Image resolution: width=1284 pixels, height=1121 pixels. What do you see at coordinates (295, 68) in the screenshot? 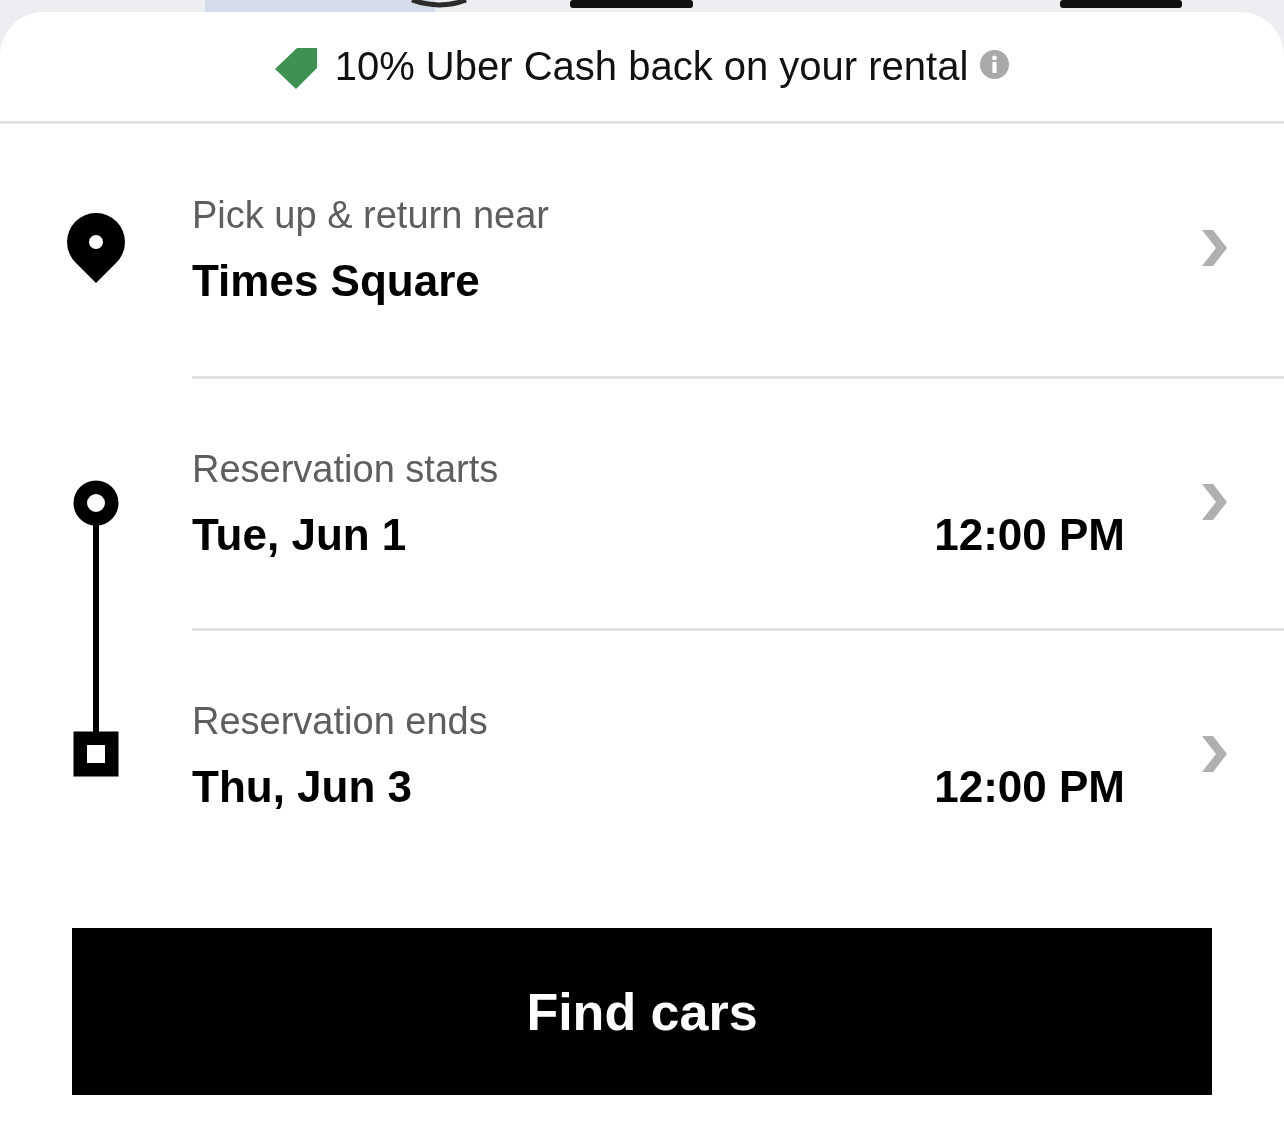
I see `tag-icon` at bounding box center [295, 68].